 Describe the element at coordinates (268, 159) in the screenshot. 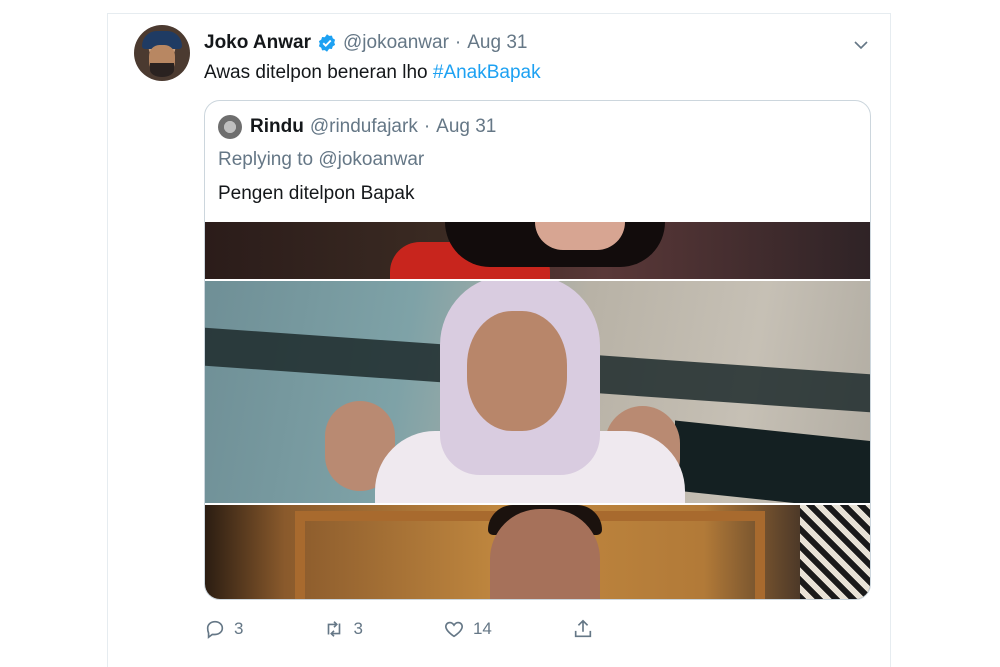

I see `replying-to-prefix: Replying to` at that location.